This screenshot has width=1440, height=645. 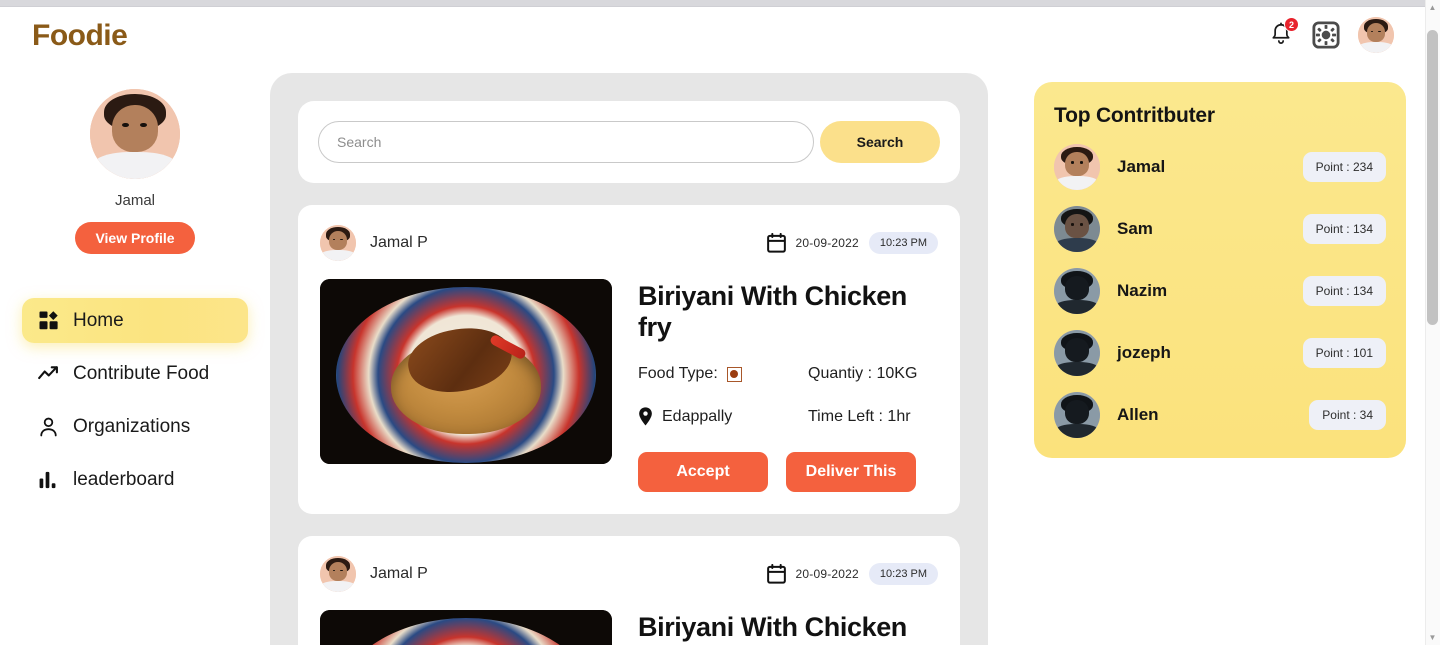 I want to click on location-value: Edappally, so click(x=697, y=416).